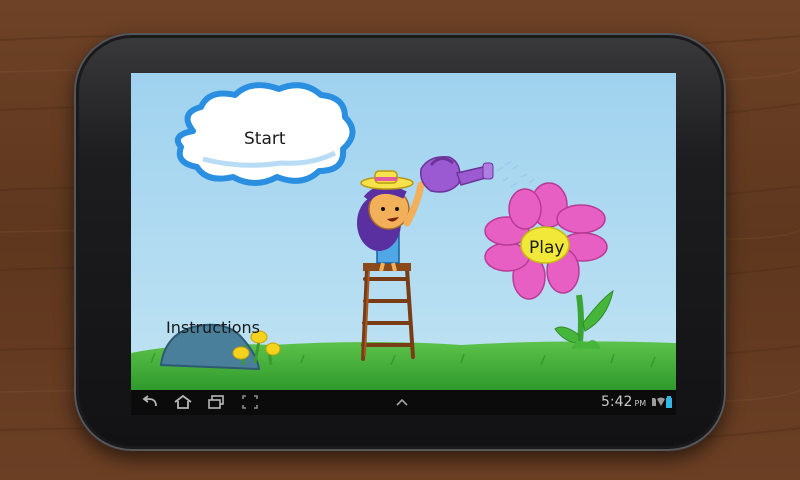 Image resolution: width=800 pixels, height=480 pixels. What do you see at coordinates (213, 327) in the screenshot?
I see `instructions-menu-label: Instructions` at bounding box center [213, 327].